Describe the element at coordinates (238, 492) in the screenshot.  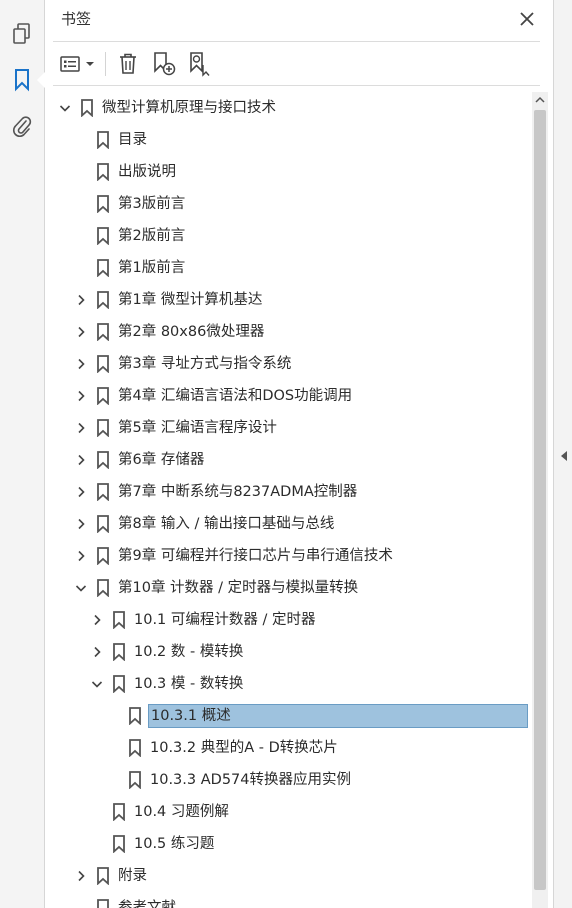
I see `bookmark-label: 第7章 中断系统与8237ADMA控制器` at that location.